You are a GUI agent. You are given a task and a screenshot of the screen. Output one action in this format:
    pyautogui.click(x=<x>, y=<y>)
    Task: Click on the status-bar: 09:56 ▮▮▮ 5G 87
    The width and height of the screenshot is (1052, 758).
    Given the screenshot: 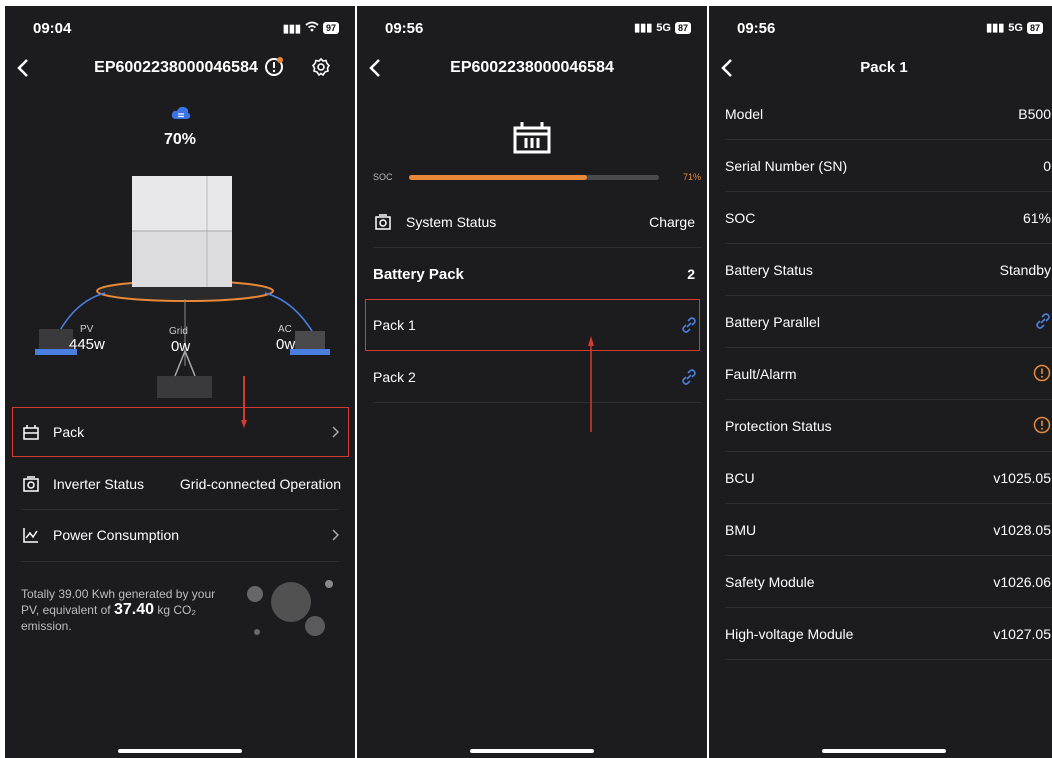 What is the action you would take?
    pyautogui.click(x=880, y=28)
    